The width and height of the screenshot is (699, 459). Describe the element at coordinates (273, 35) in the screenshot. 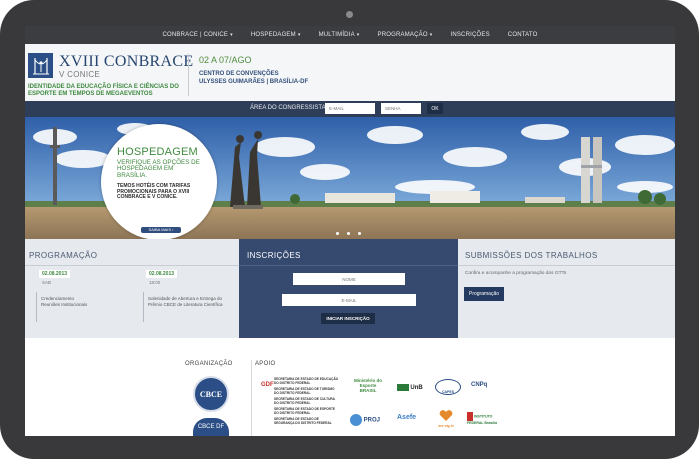

I see `nav-label: HOSPEDAGEM` at that location.